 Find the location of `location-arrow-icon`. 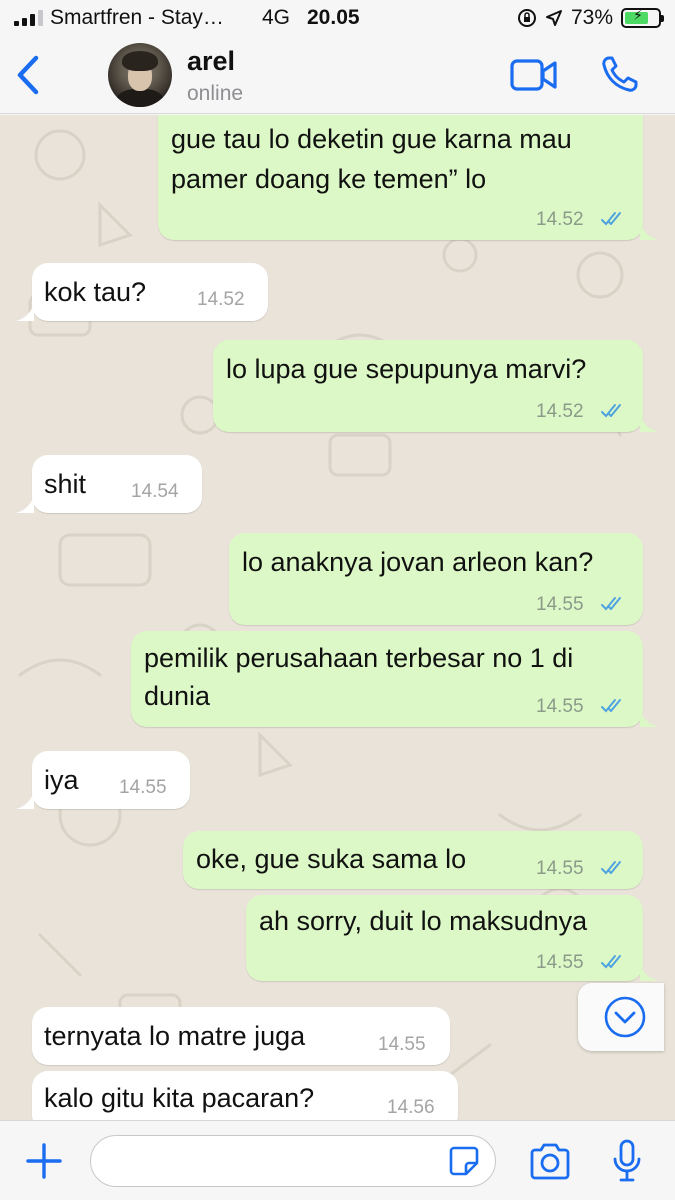

location-arrow-icon is located at coordinates (553, 18).